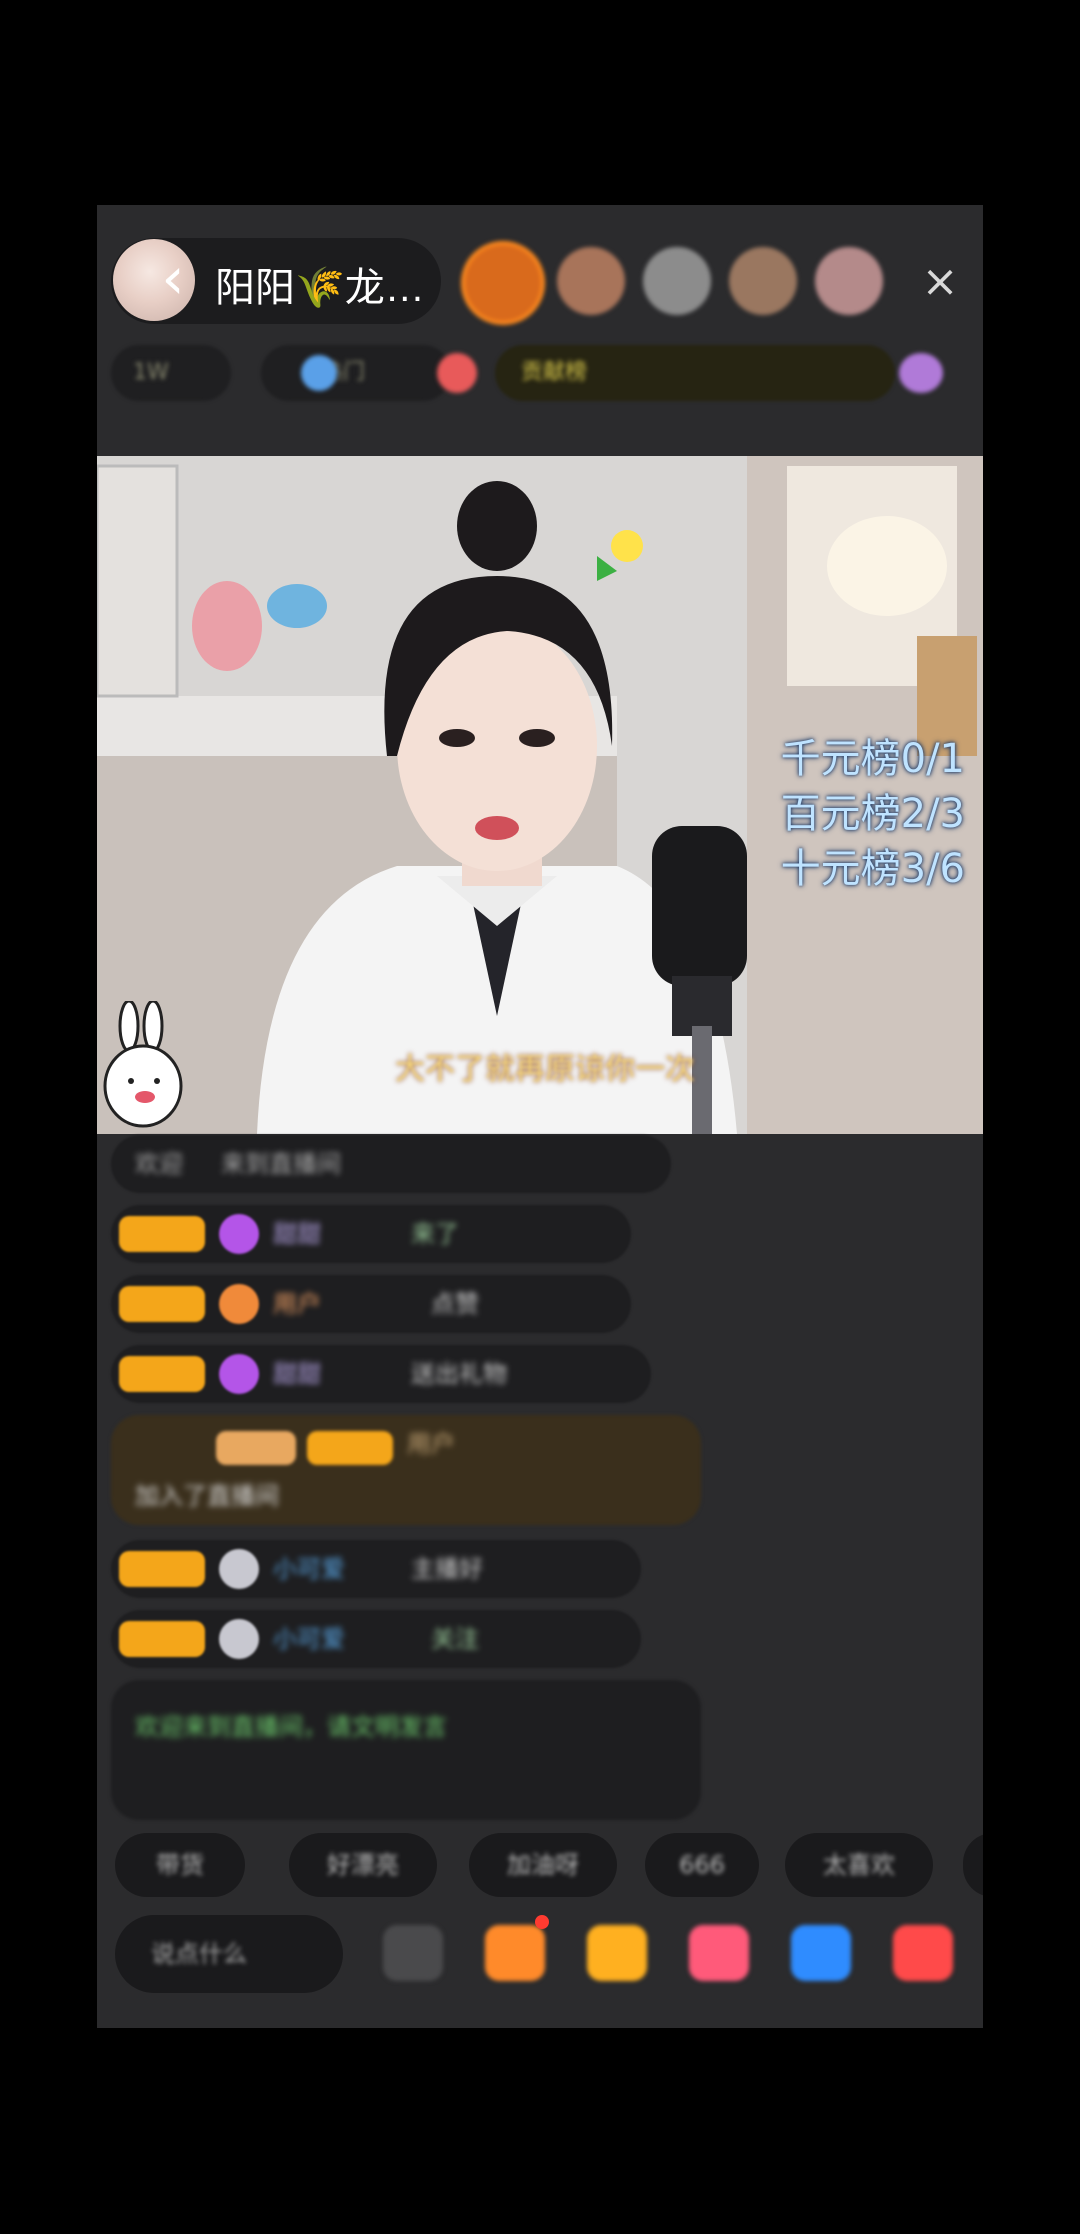  What do you see at coordinates (872, 869) in the screenshot?
I see `rank-ten: 十元榜3/6` at bounding box center [872, 869].